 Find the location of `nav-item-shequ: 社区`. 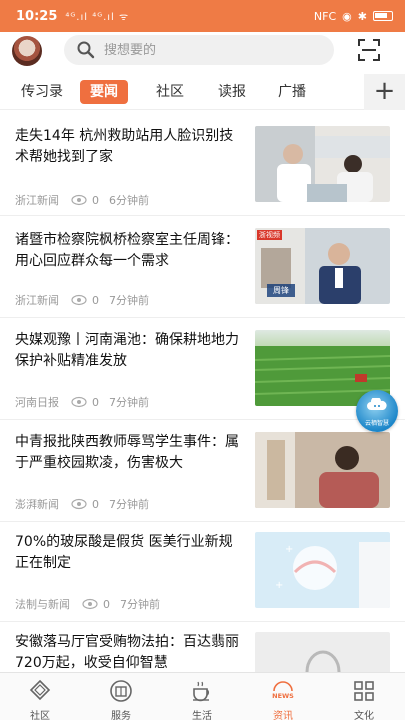

nav-item-shequ: 社区 is located at coordinates (40, 696).